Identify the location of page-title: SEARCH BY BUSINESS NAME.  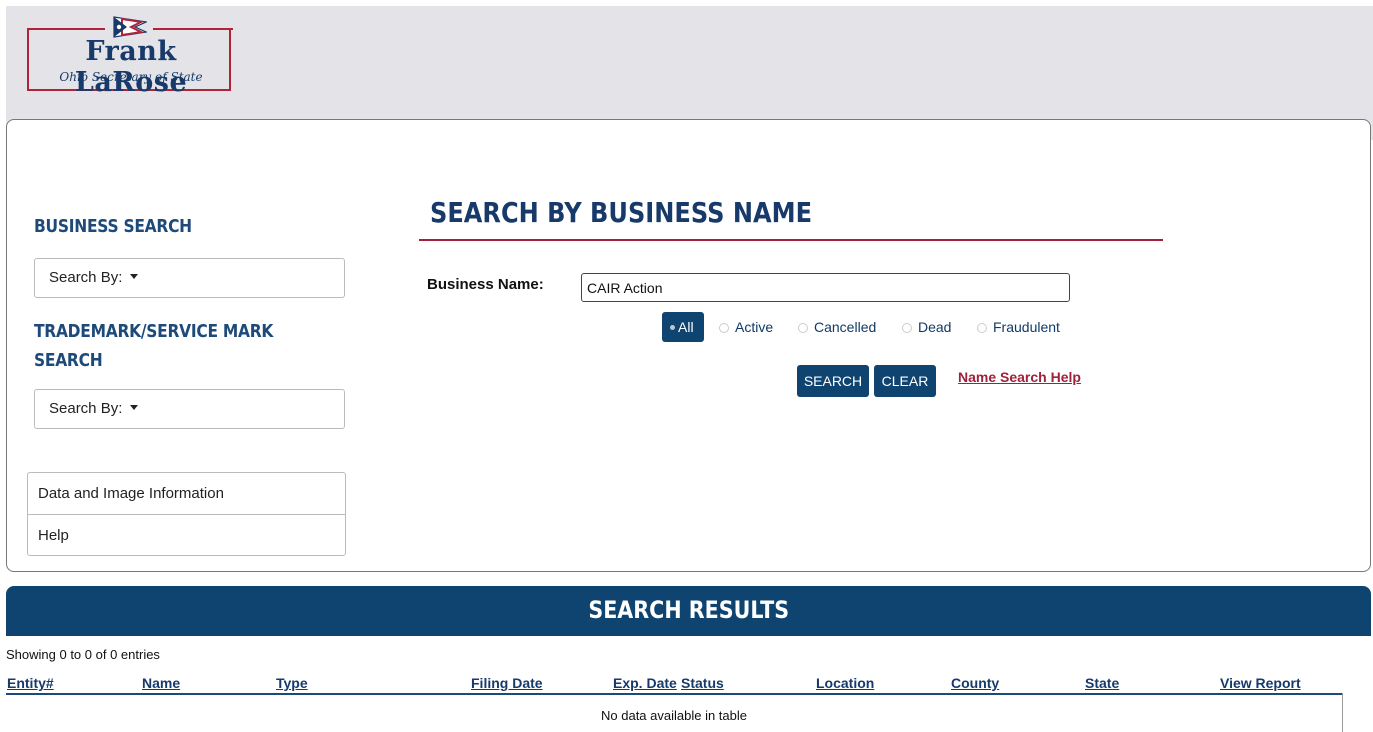
(621, 212).